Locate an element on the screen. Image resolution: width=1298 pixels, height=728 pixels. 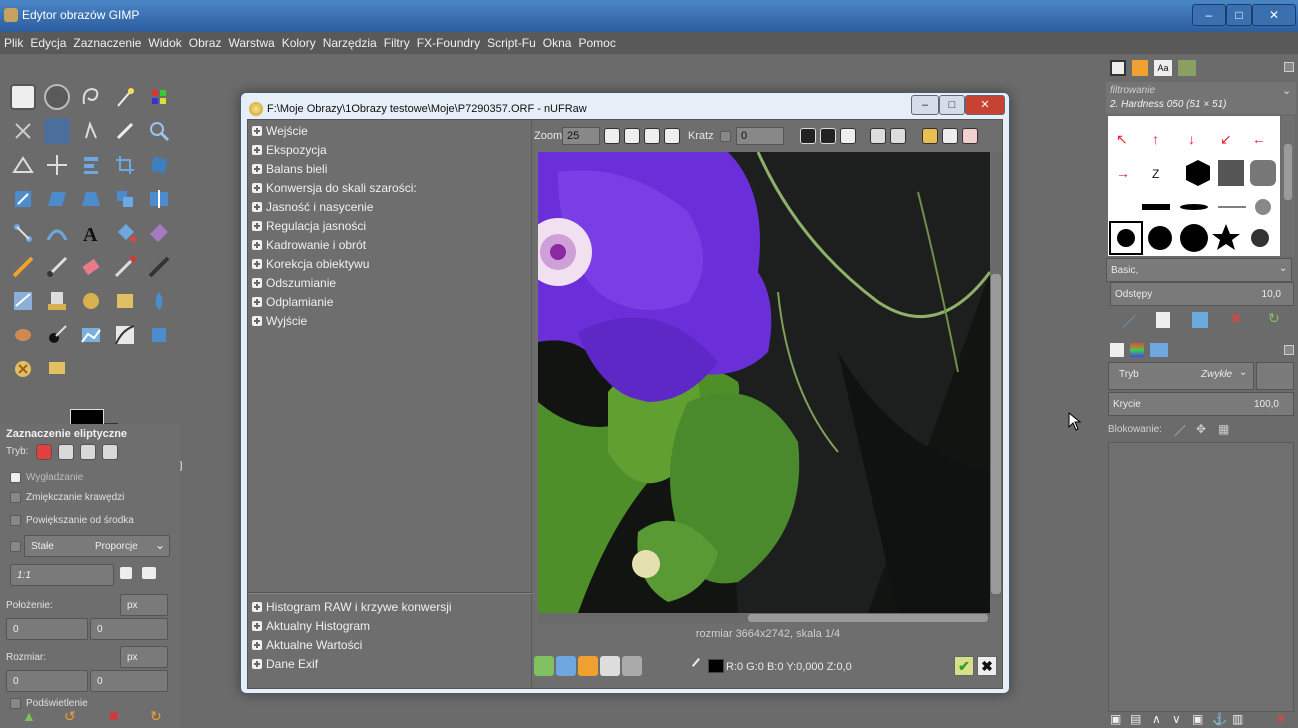
patterns-tab-icon is located at coordinates (1140, 68).